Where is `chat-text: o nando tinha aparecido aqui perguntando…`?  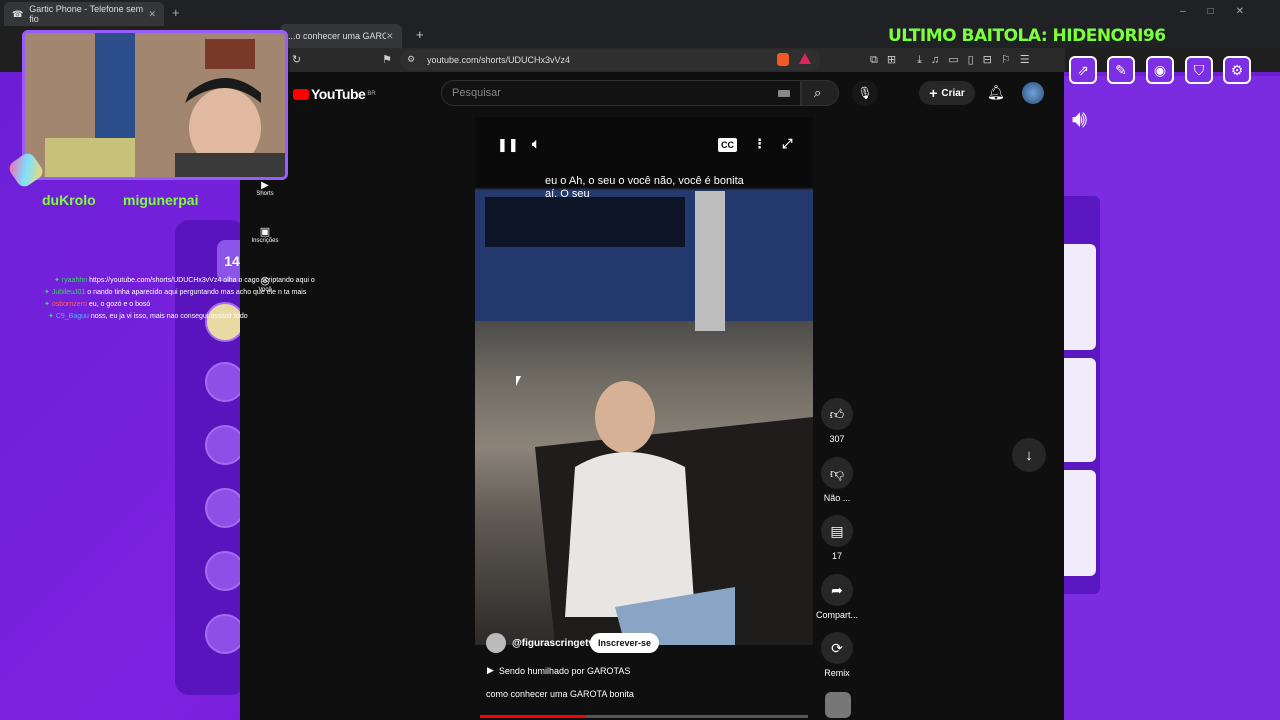 chat-text: o nando tinha aparecido aqui perguntando… is located at coordinates (197, 292).